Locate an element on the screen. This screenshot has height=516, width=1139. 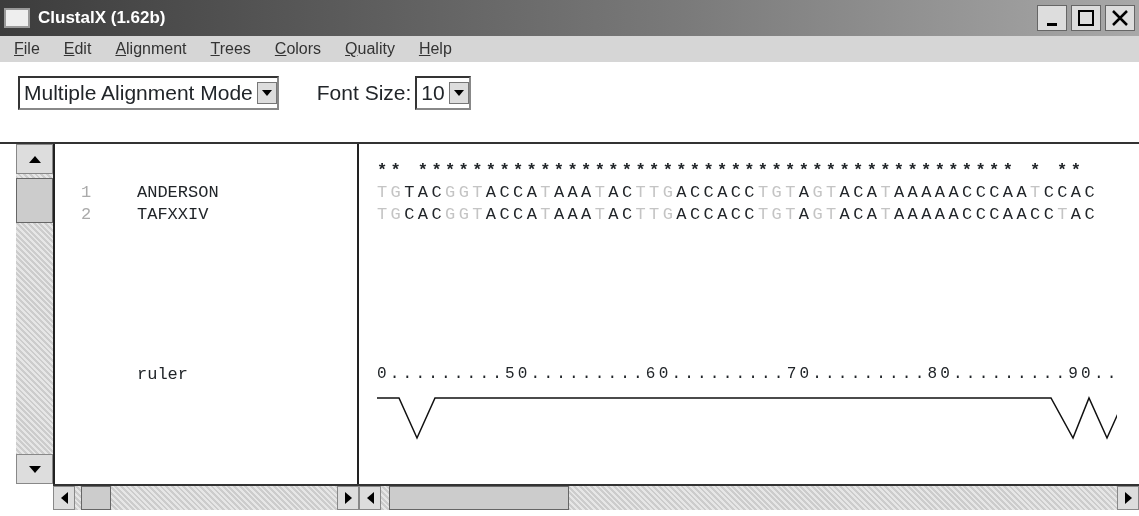
menu-item: File is located at coordinates (27, 49).